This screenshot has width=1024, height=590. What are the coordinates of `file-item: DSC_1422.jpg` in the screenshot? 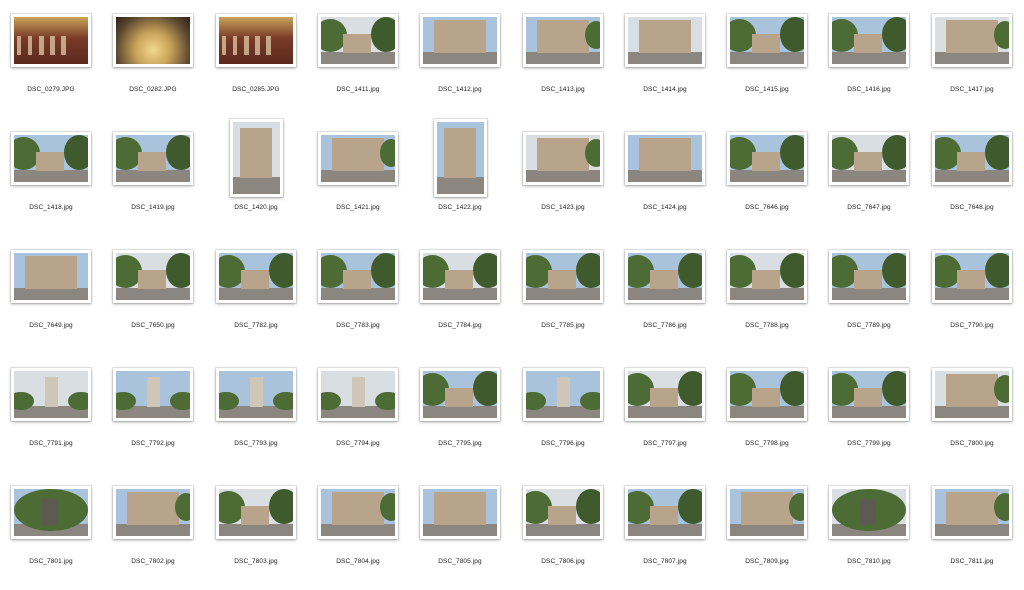 It's located at (460, 177).